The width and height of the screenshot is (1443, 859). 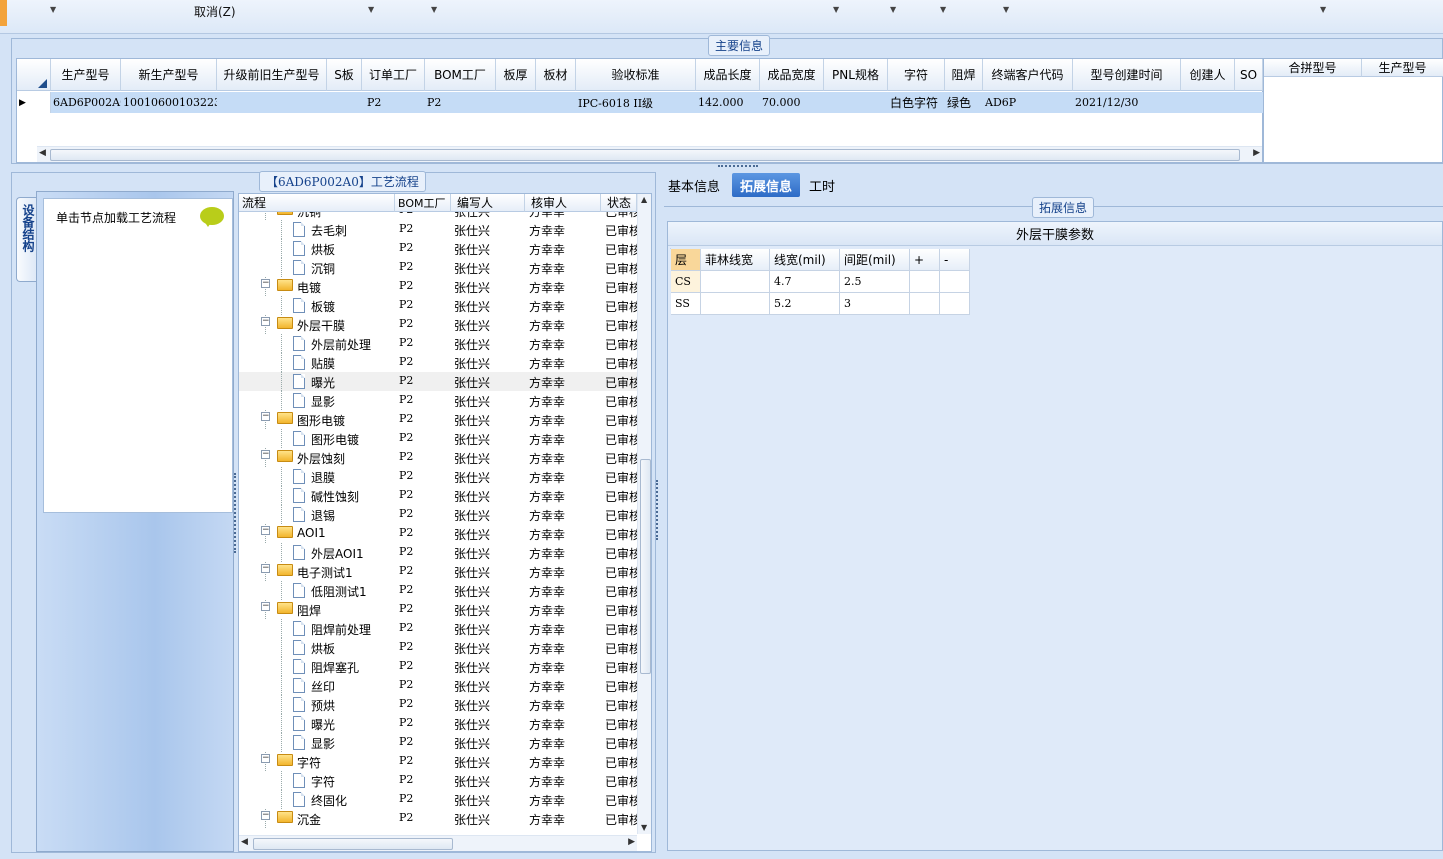 What do you see at coordinates (1028, 75) in the screenshot?
I see `column-header: 终端客户代码` at bounding box center [1028, 75].